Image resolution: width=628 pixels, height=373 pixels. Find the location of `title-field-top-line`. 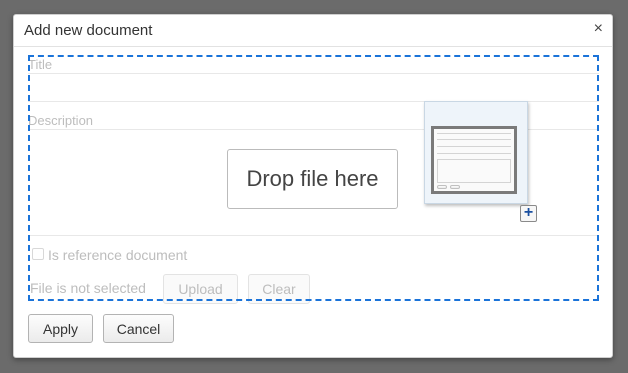

title-field-top-line is located at coordinates (313, 73).